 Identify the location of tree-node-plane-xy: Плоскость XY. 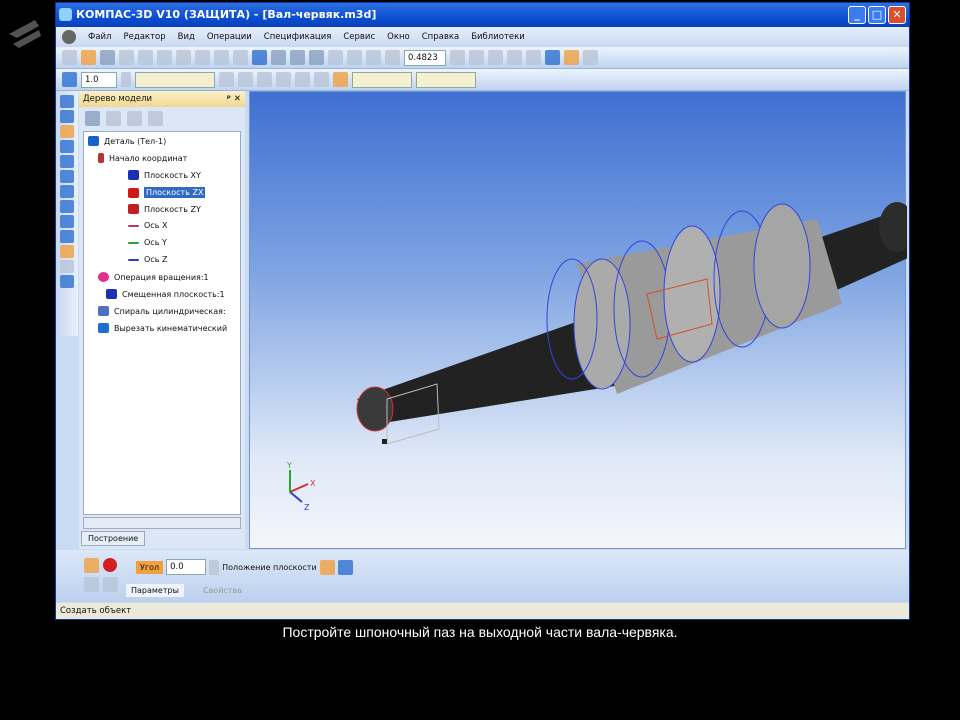
(164, 175).